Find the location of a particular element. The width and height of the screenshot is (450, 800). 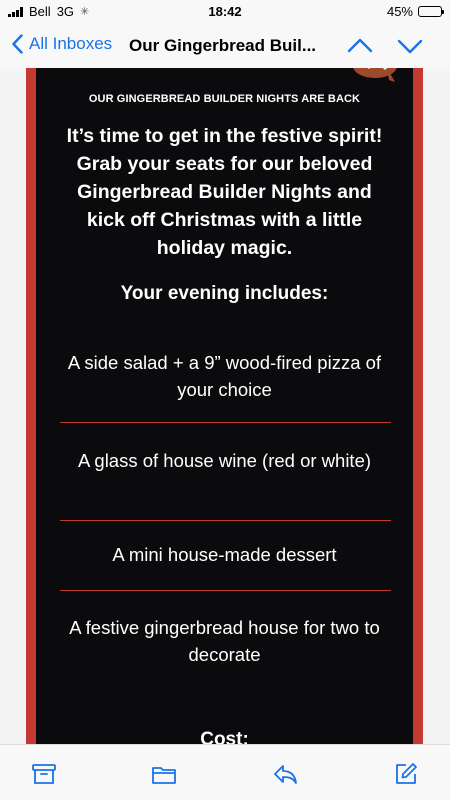

bottom-toolbar is located at coordinates (225, 772).